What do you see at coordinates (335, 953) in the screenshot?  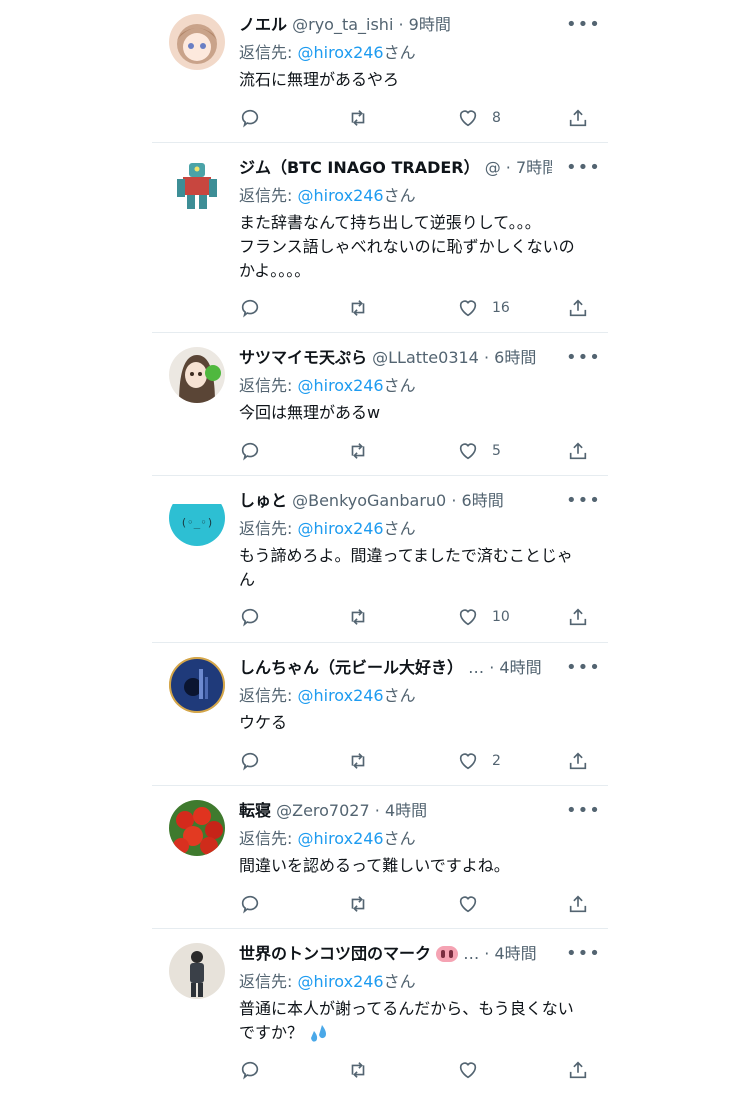 I see `display-name: 世界のトンコツ団のマーク` at bounding box center [335, 953].